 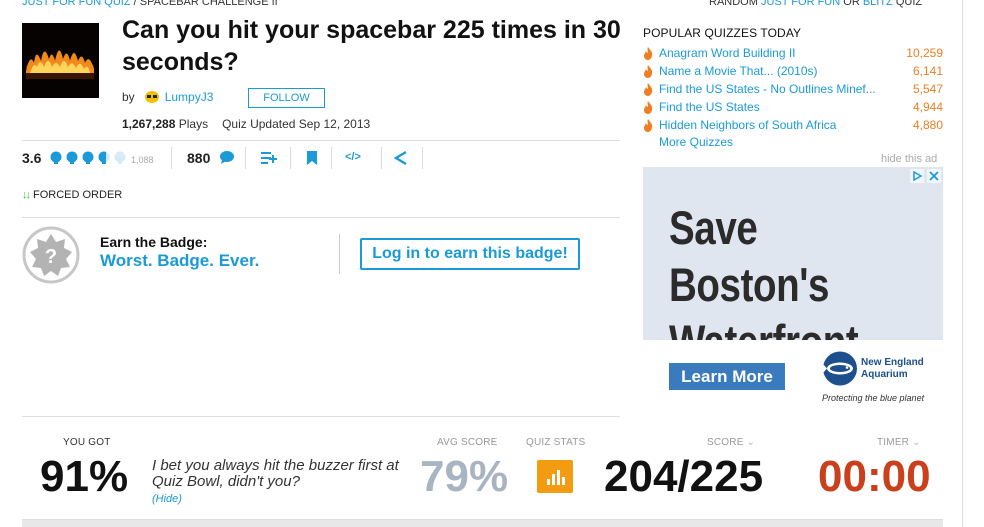 I want to click on quiz-updated: Quiz Updated Sep 12, 2013, so click(x=296, y=124).